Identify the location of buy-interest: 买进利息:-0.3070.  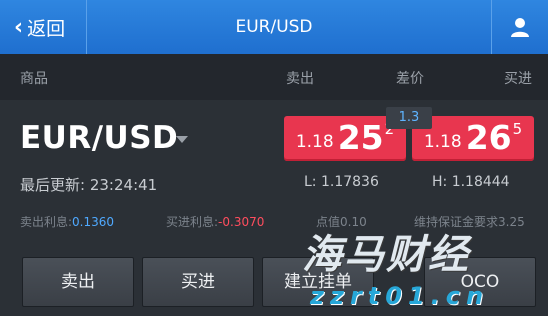
(215, 221).